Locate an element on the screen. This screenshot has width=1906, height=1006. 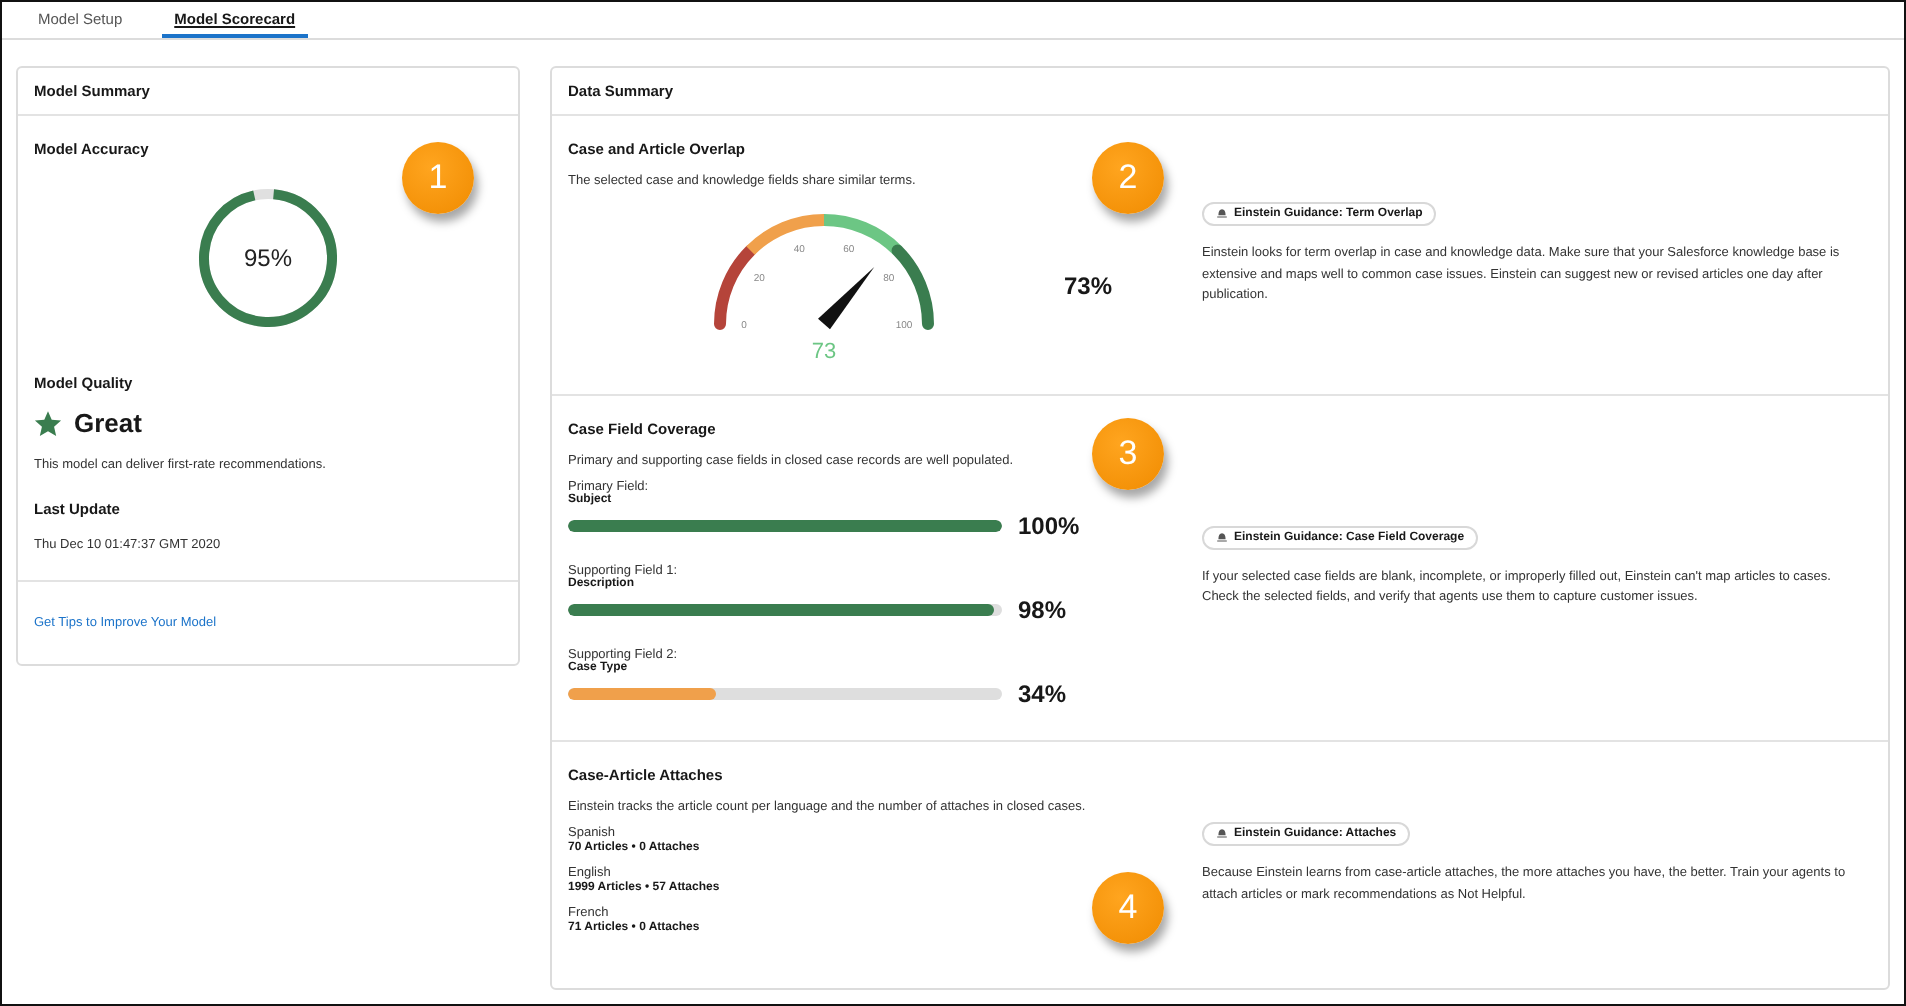
overlap-reading: 73% is located at coordinates (1088, 285).